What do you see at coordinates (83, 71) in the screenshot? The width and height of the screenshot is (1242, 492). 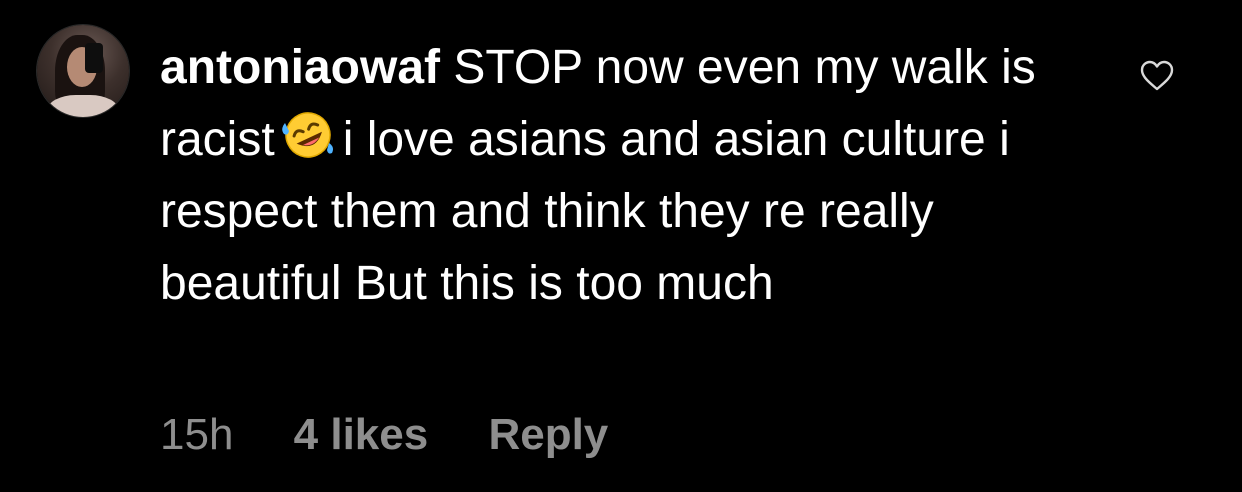 I see `avatar` at bounding box center [83, 71].